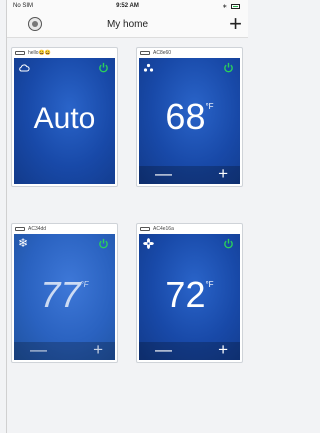 The image size is (320, 433). I want to click on nav-bar: My home +, so click(127, 25).